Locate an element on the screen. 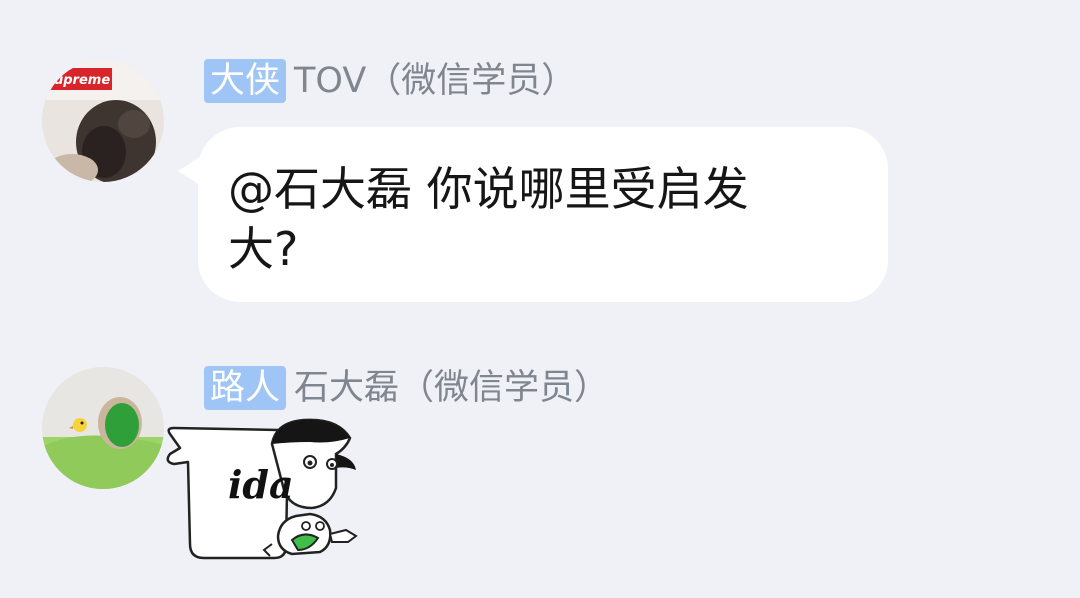 The image size is (1080, 598). message-header: 大侠 TOV（微信学员） is located at coordinates (390, 81).